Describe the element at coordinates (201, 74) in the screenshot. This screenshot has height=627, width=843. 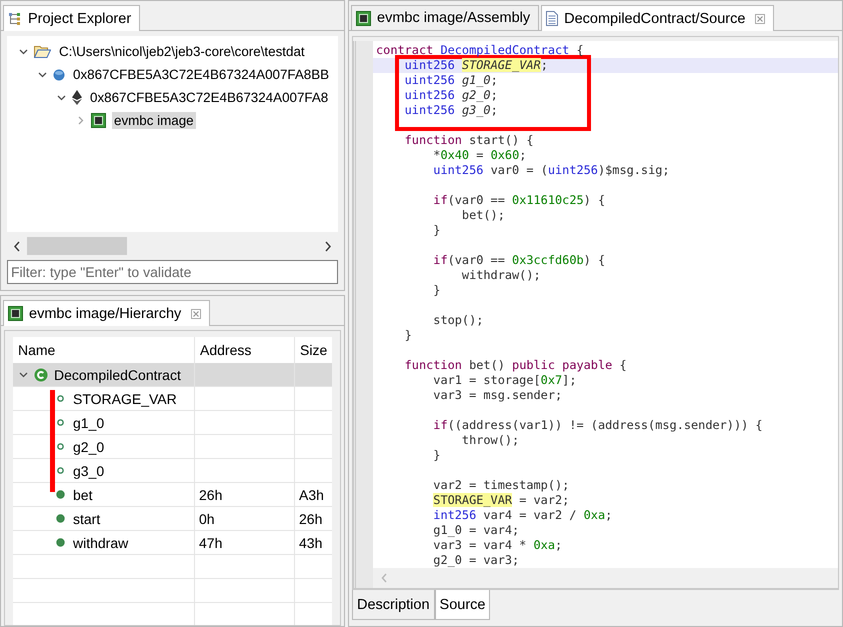
I see `tree-item: 0x867CFBE5A3C72E4B67324A007FA8BB` at that location.